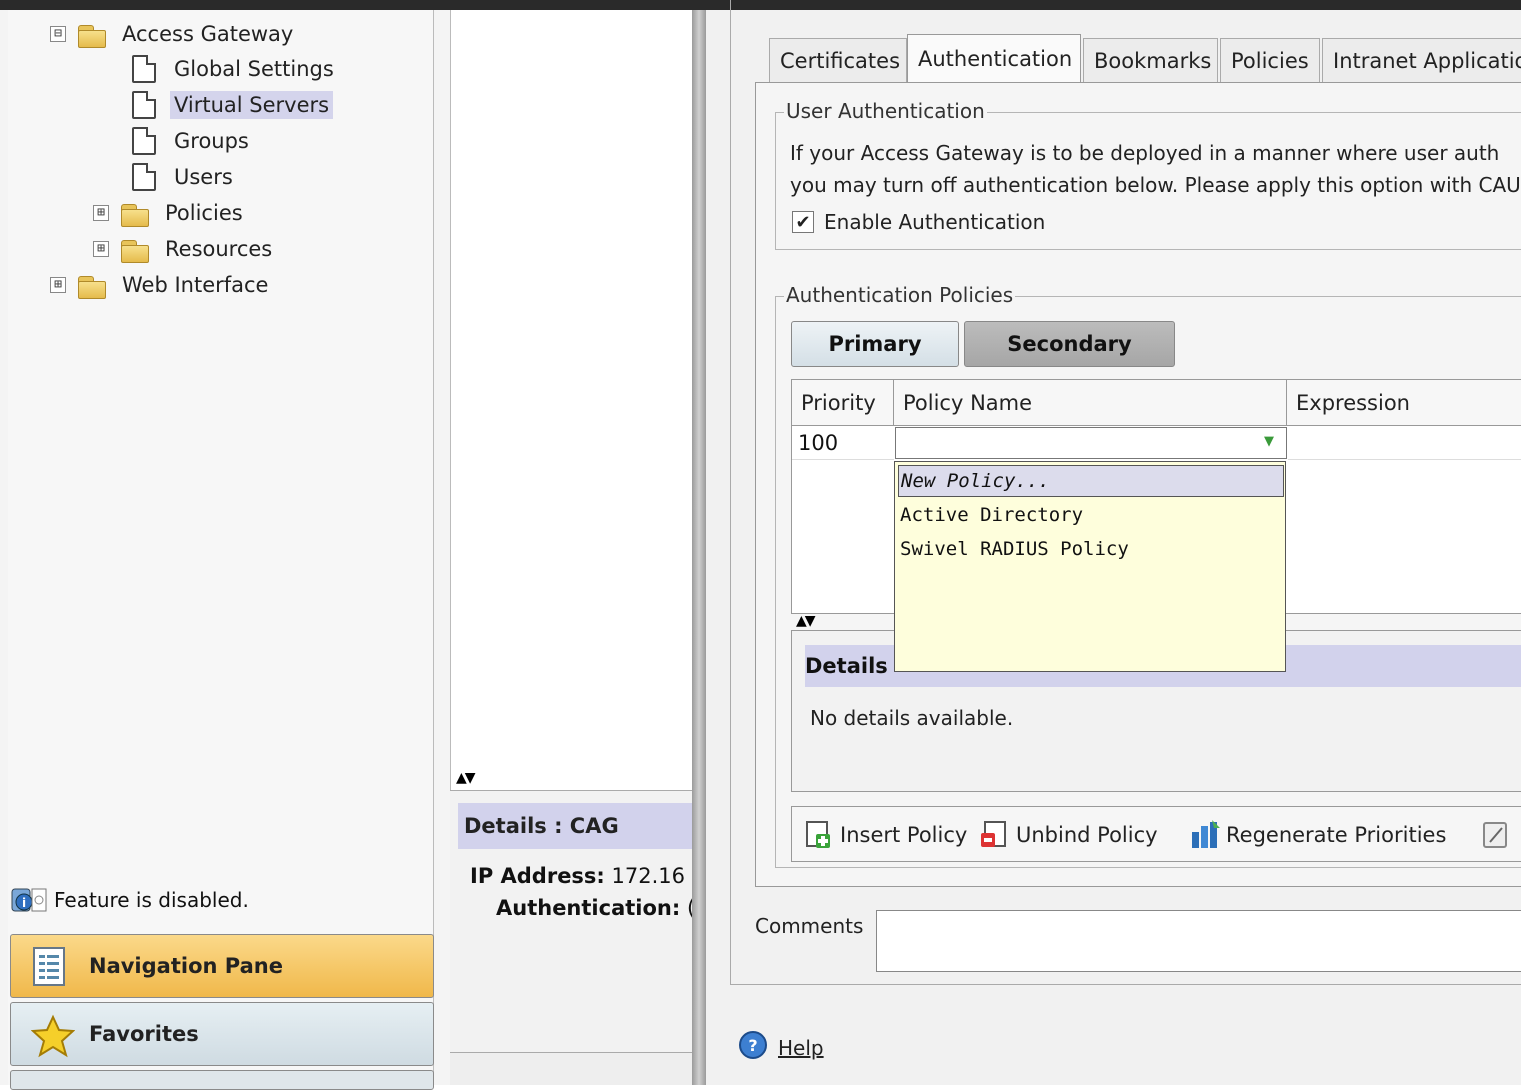 Image resolution: width=1521 pixels, height=1090 pixels. I want to click on tab-intranet-applications: Intranet Application, so click(1421, 60).